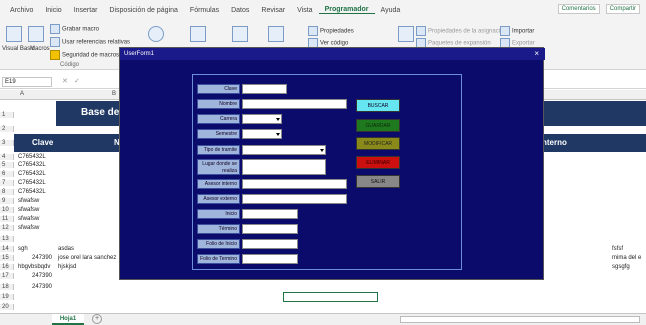 This screenshot has width=646, height=325. What do you see at coordinates (22, 94) in the screenshot?
I see `column-header-a: A` at bounding box center [22, 94].